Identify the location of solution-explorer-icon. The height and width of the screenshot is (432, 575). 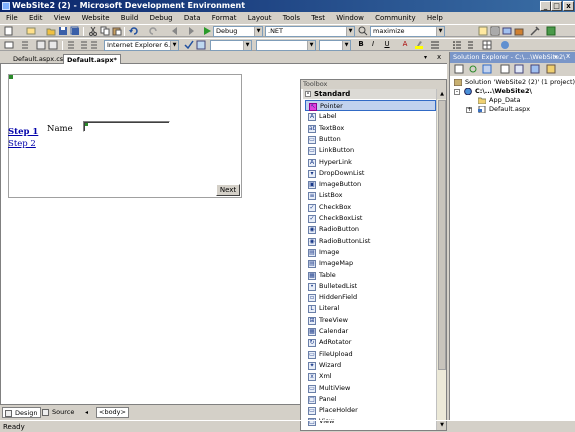
(483, 31).